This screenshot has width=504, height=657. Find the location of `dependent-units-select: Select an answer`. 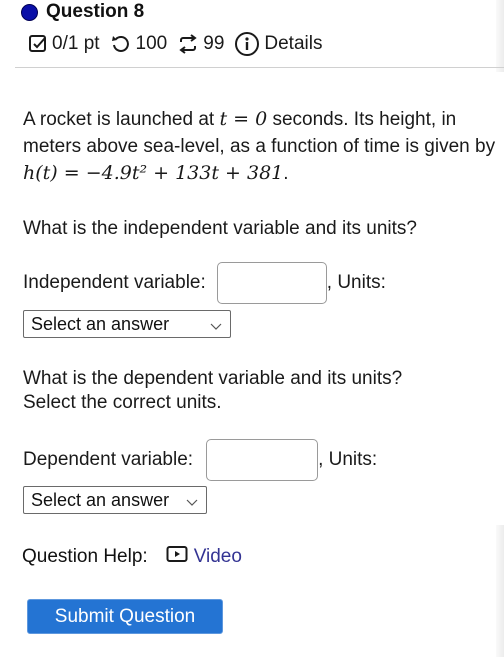

dependent-units-select: Select an answer is located at coordinates (115, 500).